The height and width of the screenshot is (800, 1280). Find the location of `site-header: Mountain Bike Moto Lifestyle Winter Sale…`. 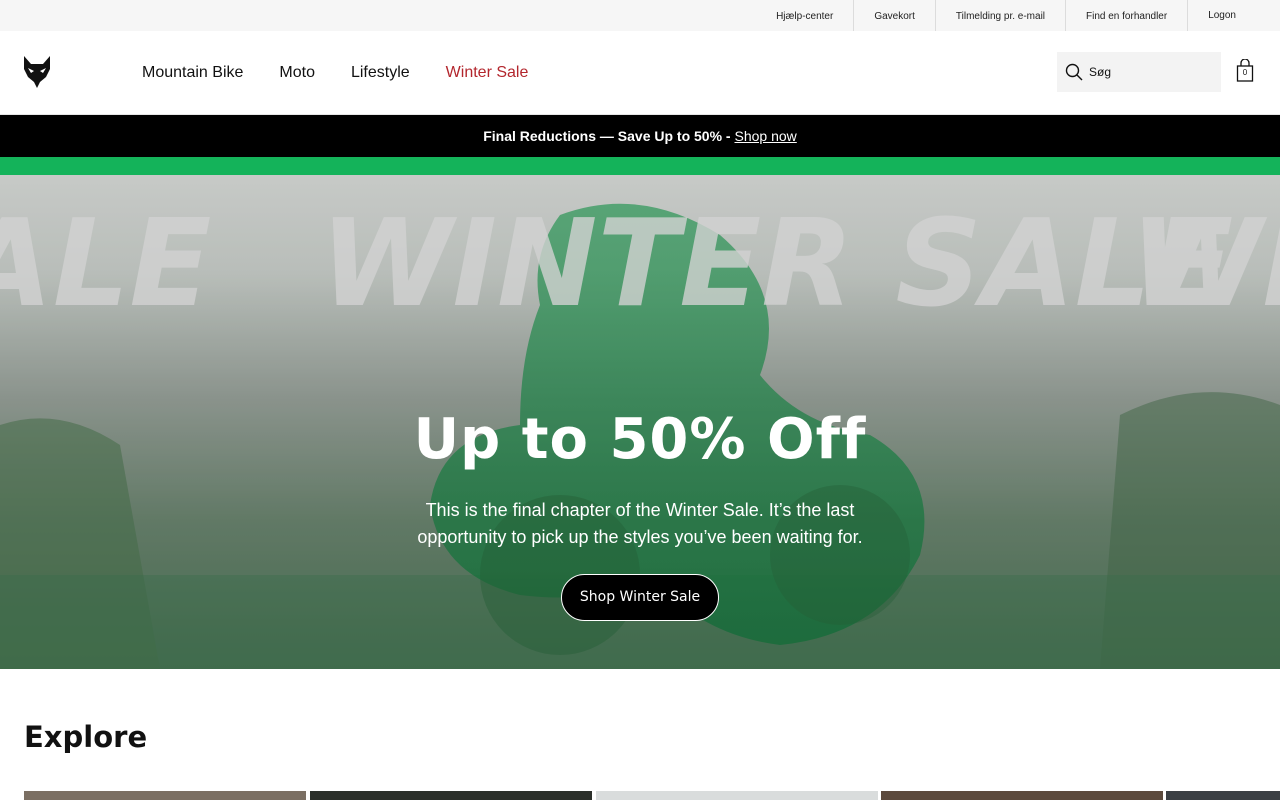

site-header: Mountain Bike Moto Lifestyle Winter Sale… is located at coordinates (640, 73).